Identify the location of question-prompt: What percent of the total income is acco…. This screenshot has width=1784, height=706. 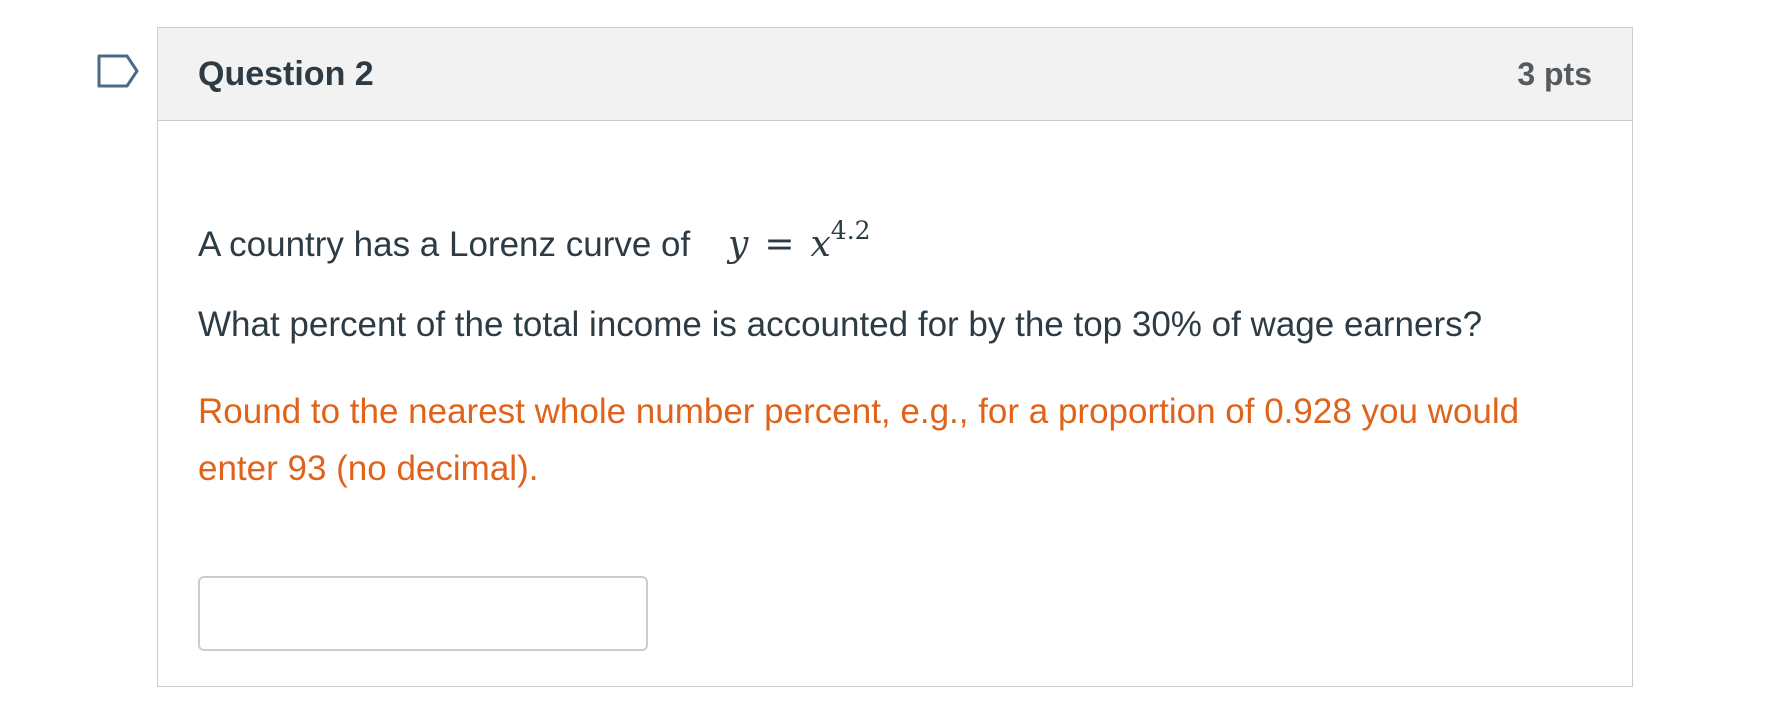
(840, 324).